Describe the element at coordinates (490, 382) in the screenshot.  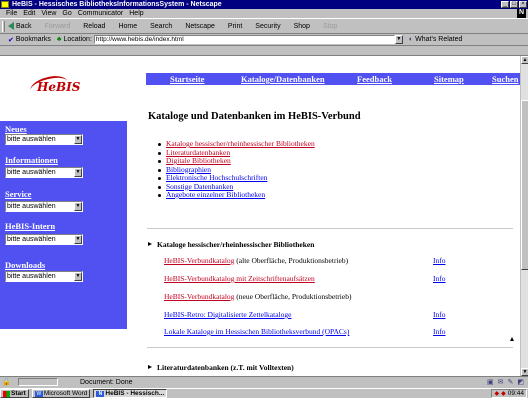
I see `navigator-icon: ▣` at that location.